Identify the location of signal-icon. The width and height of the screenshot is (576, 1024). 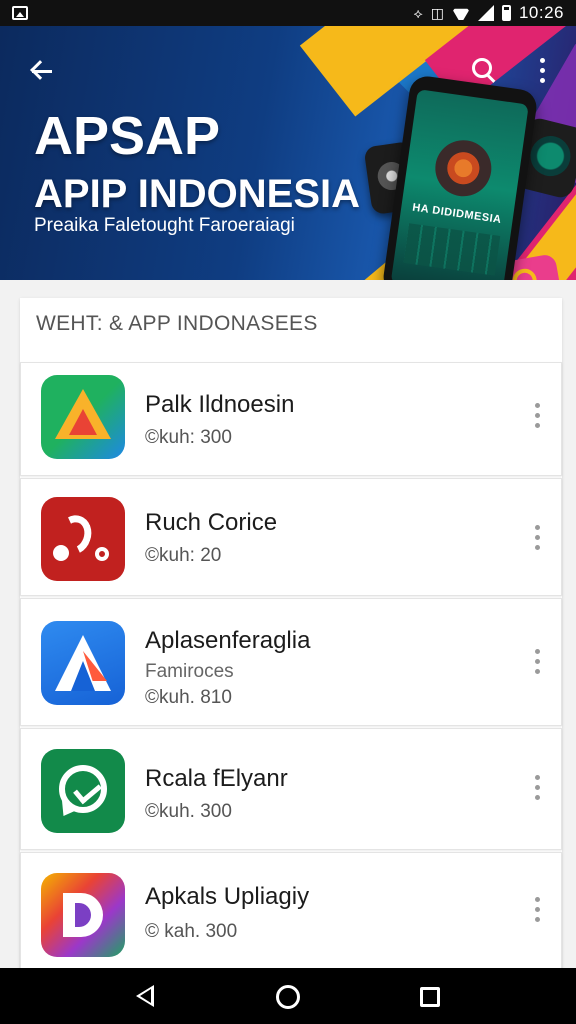
(485, 13).